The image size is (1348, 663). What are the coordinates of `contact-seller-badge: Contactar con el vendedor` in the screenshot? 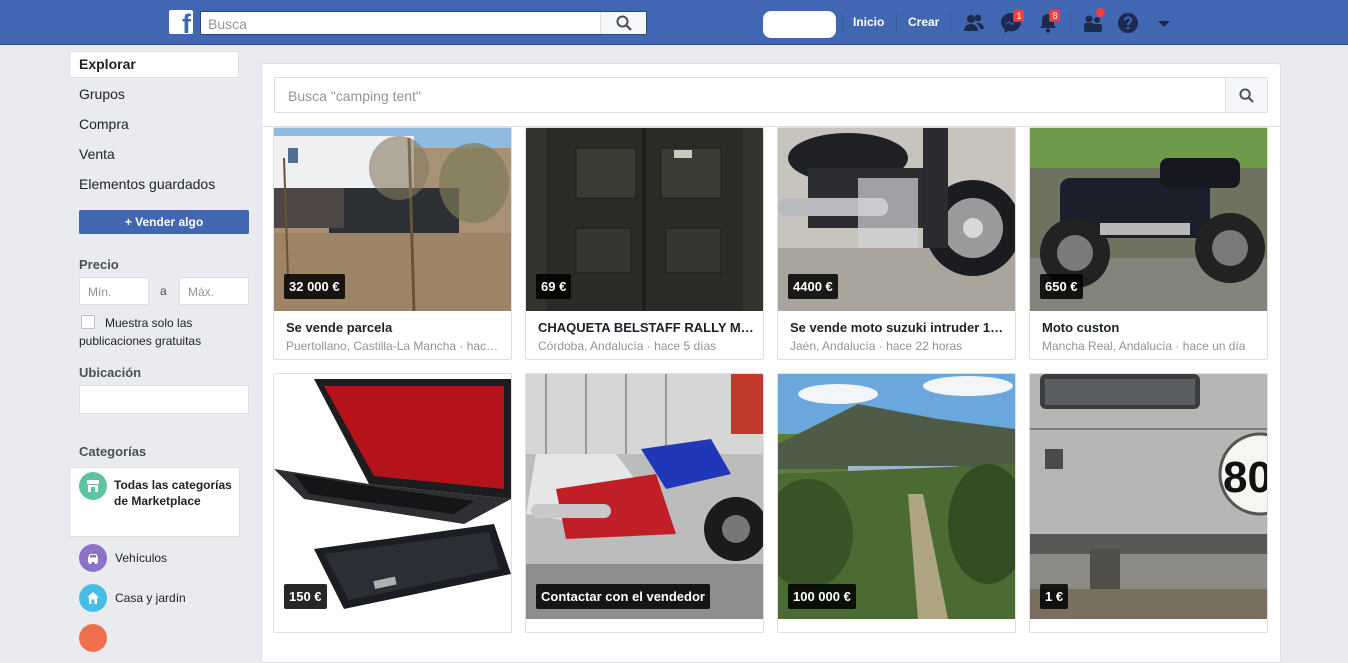 It's located at (623, 596).